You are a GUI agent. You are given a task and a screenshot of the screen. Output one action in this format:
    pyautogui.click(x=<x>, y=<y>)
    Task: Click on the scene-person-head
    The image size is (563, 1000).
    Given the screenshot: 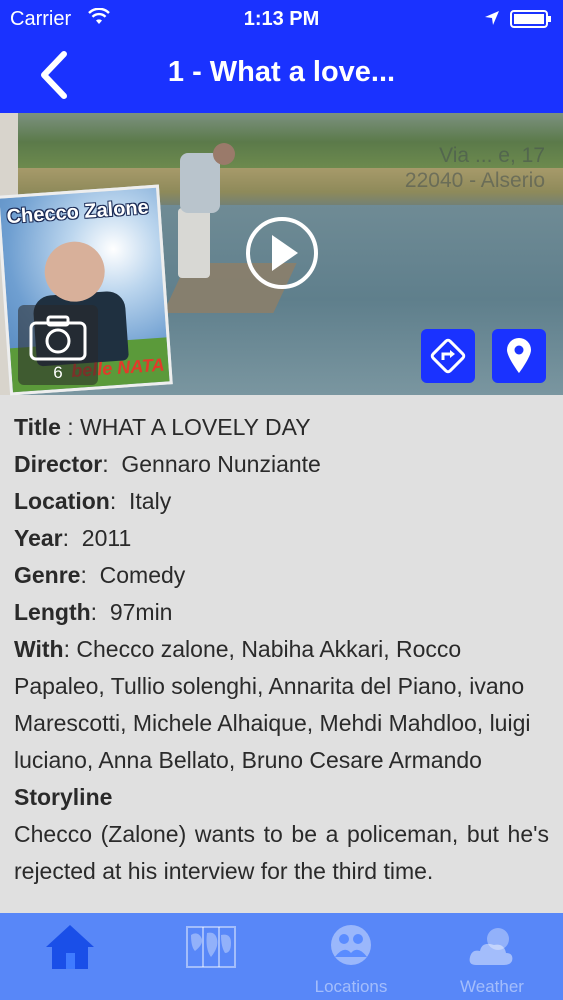 What is the action you would take?
    pyautogui.click(x=224, y=154)
    